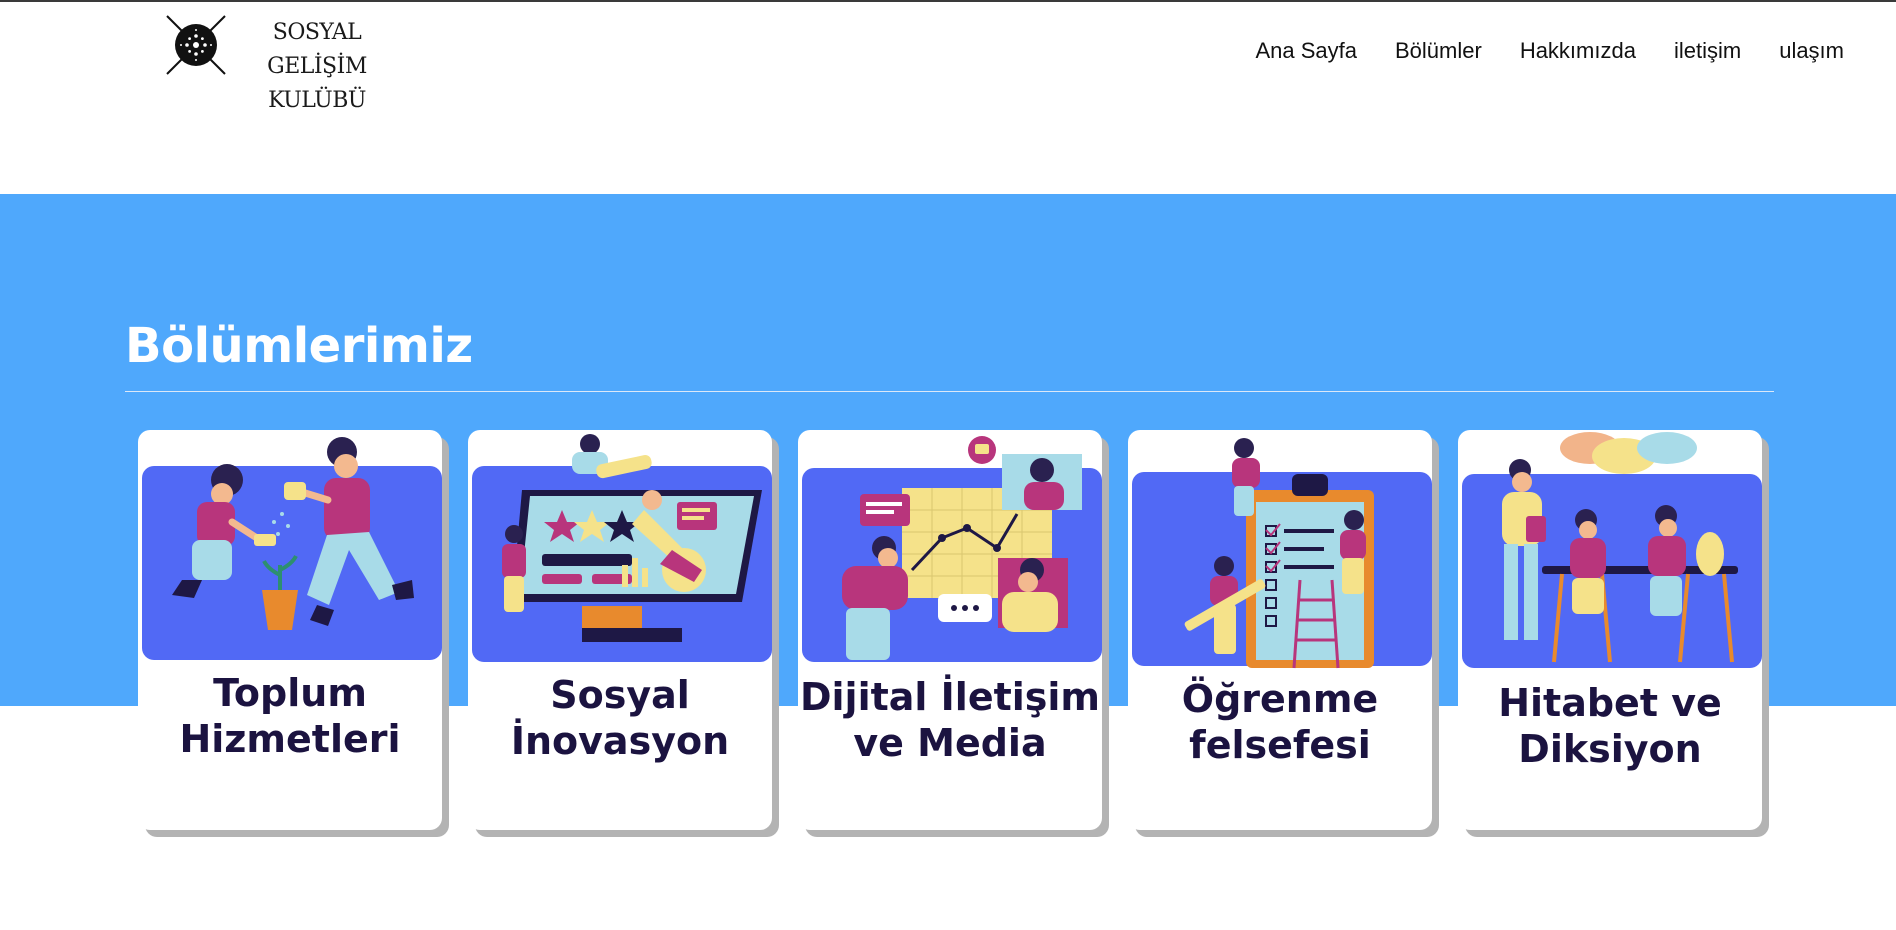  I want to click on card-title: Öğrenme felsefesi, so click(1280, 722).